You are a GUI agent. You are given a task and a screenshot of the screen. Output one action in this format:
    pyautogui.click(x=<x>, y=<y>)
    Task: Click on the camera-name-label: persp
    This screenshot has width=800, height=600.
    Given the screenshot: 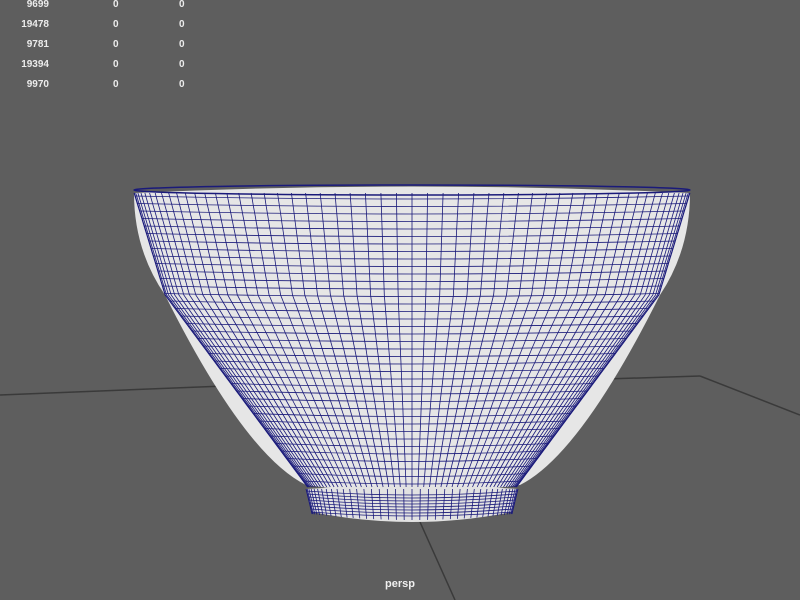 What is the action you would take?
    pyautogui.click(x=400, y=584)
    